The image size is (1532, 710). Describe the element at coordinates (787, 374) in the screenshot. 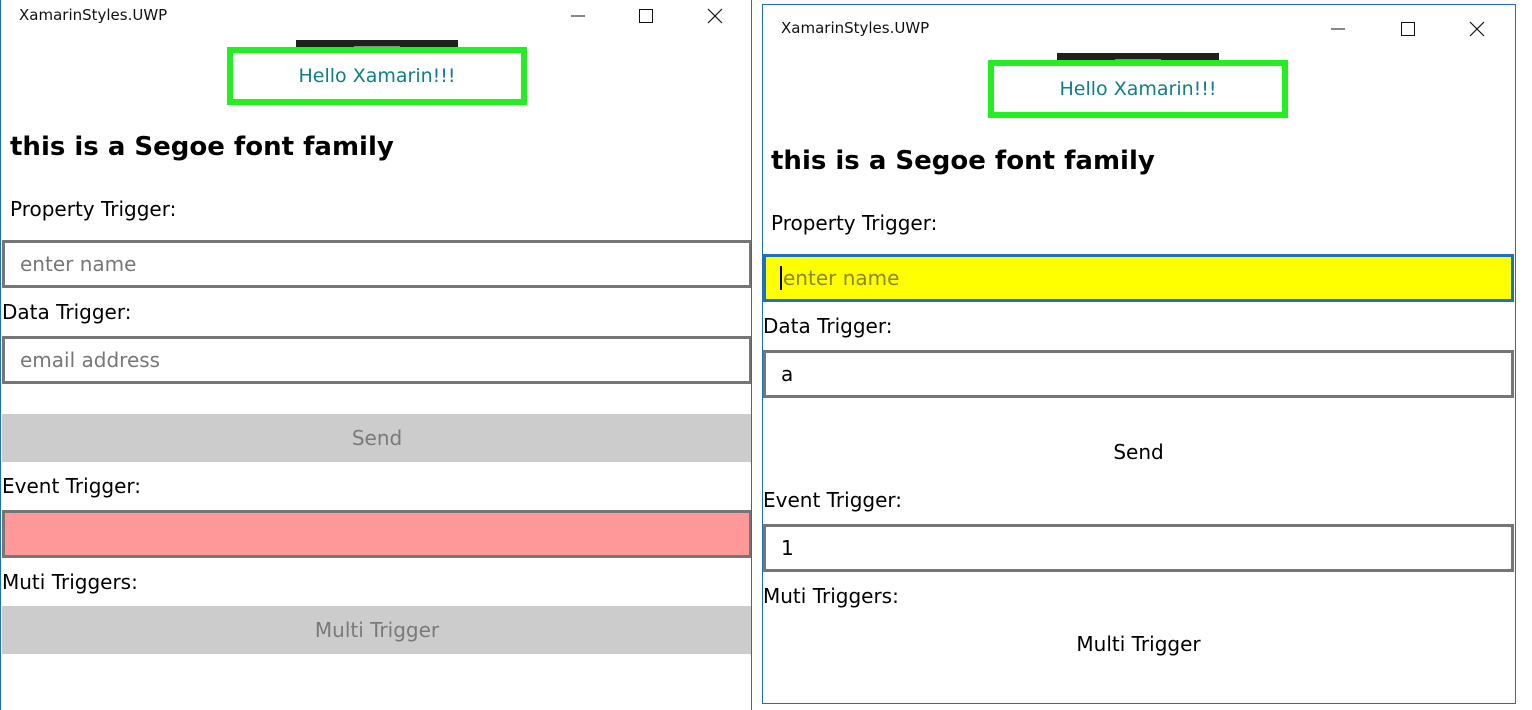

I see `email-value: a` at that location.